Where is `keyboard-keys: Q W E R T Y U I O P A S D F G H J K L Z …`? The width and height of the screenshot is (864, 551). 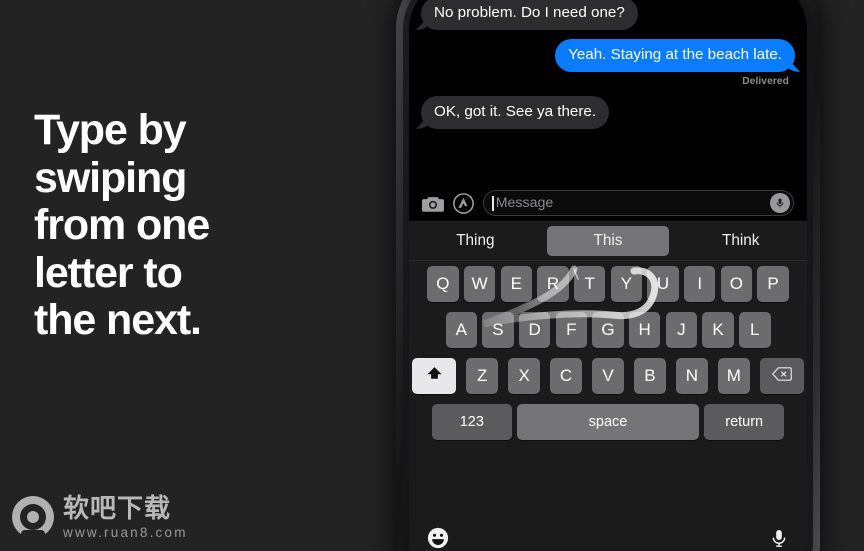 keyboard-keys: Q W E R T Y U I O P A S D F G H J K L Z … is located at coordinates (608, 350).